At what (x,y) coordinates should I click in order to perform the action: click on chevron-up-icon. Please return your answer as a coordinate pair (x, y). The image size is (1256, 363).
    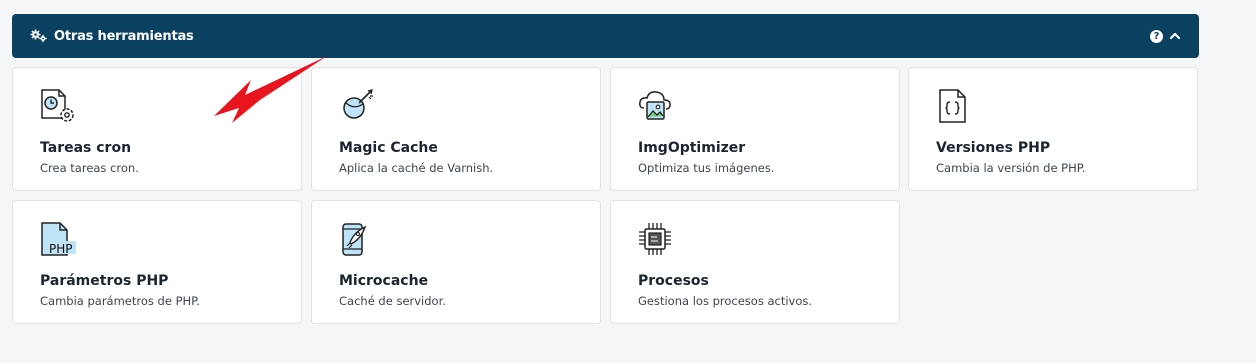
    Looking at the image, I should click on (1175, 36).